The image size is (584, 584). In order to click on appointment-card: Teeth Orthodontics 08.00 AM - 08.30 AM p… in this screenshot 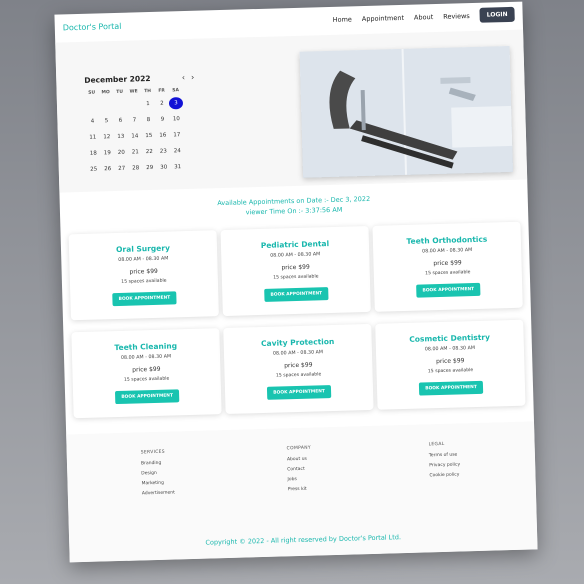, I will do `click(447, 266)`.